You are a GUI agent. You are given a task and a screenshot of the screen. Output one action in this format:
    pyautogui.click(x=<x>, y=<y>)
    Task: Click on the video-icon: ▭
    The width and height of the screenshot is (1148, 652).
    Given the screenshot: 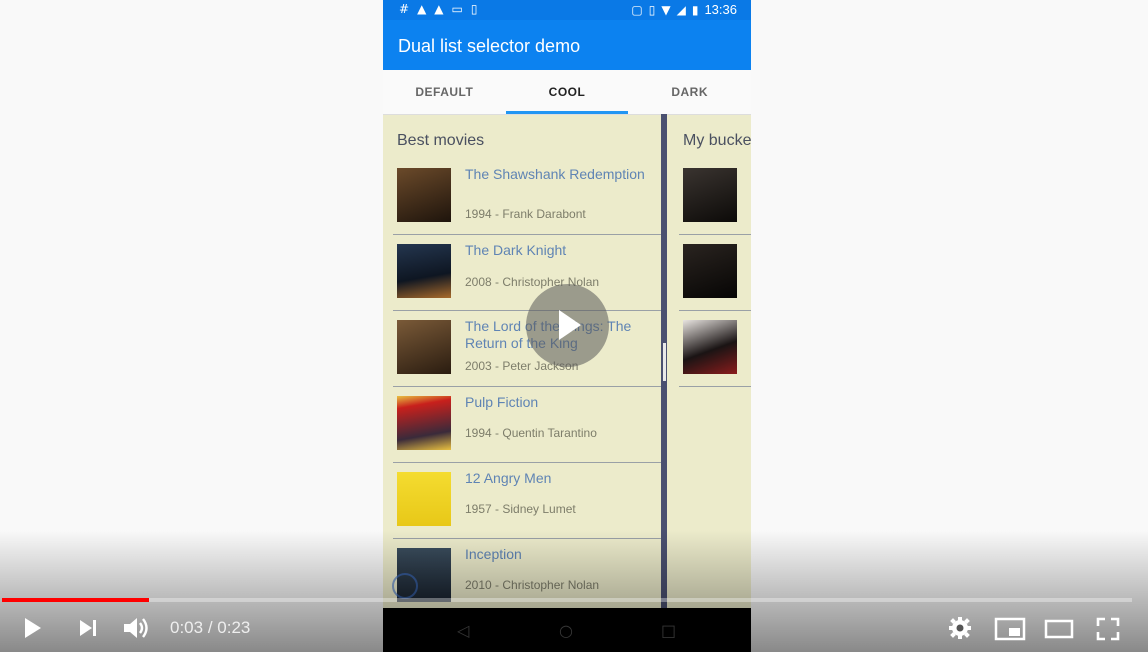 What is the action you would take?
    pyautogui.click(x=457, y=9)
    